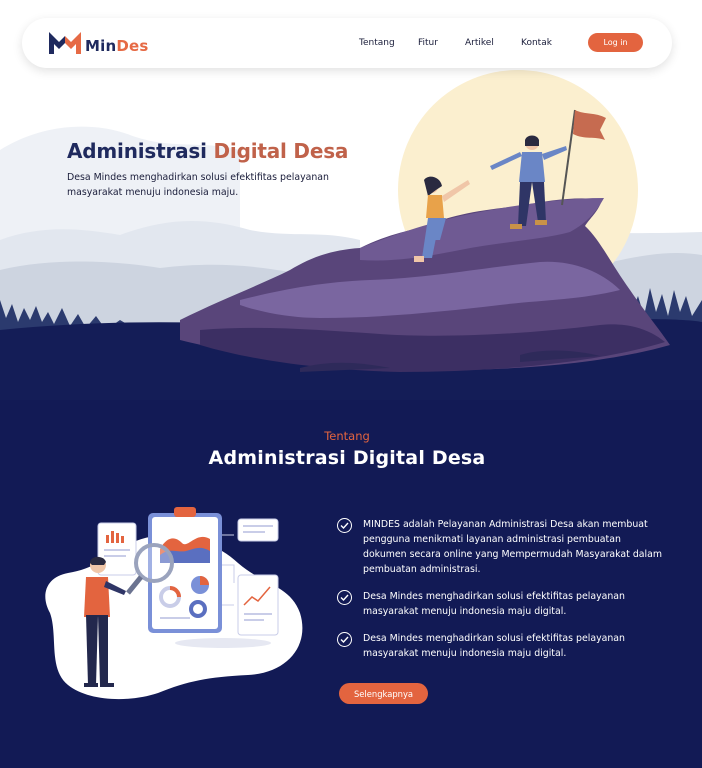  I want to click on login-button: Log in, so click(615, 42).